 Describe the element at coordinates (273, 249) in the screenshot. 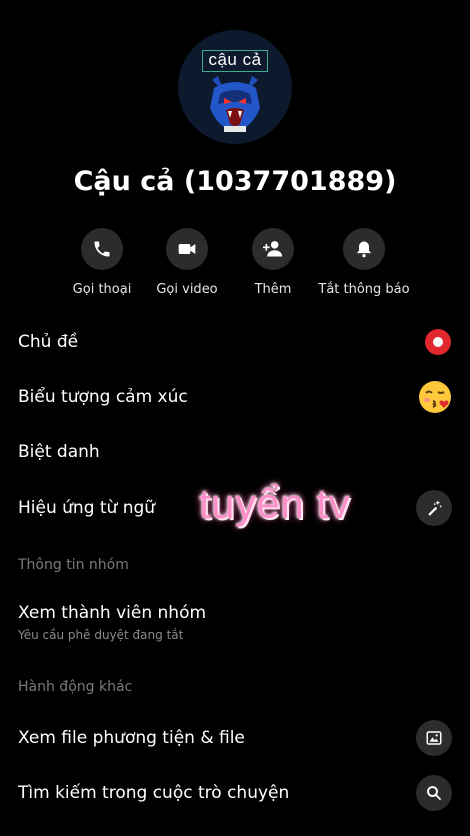

I see `add-person-icon` at that location.